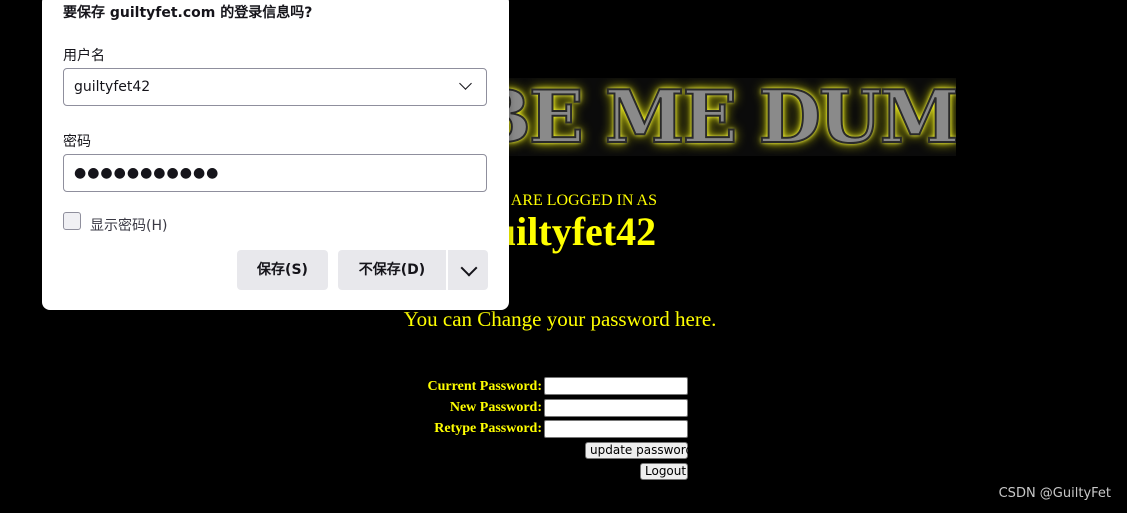 The width and height of the screenshot is (1127, 513). Describe the element at coordinates (275, 87) in the screenshot. I see `username-select: guiltyfet42` at that location.